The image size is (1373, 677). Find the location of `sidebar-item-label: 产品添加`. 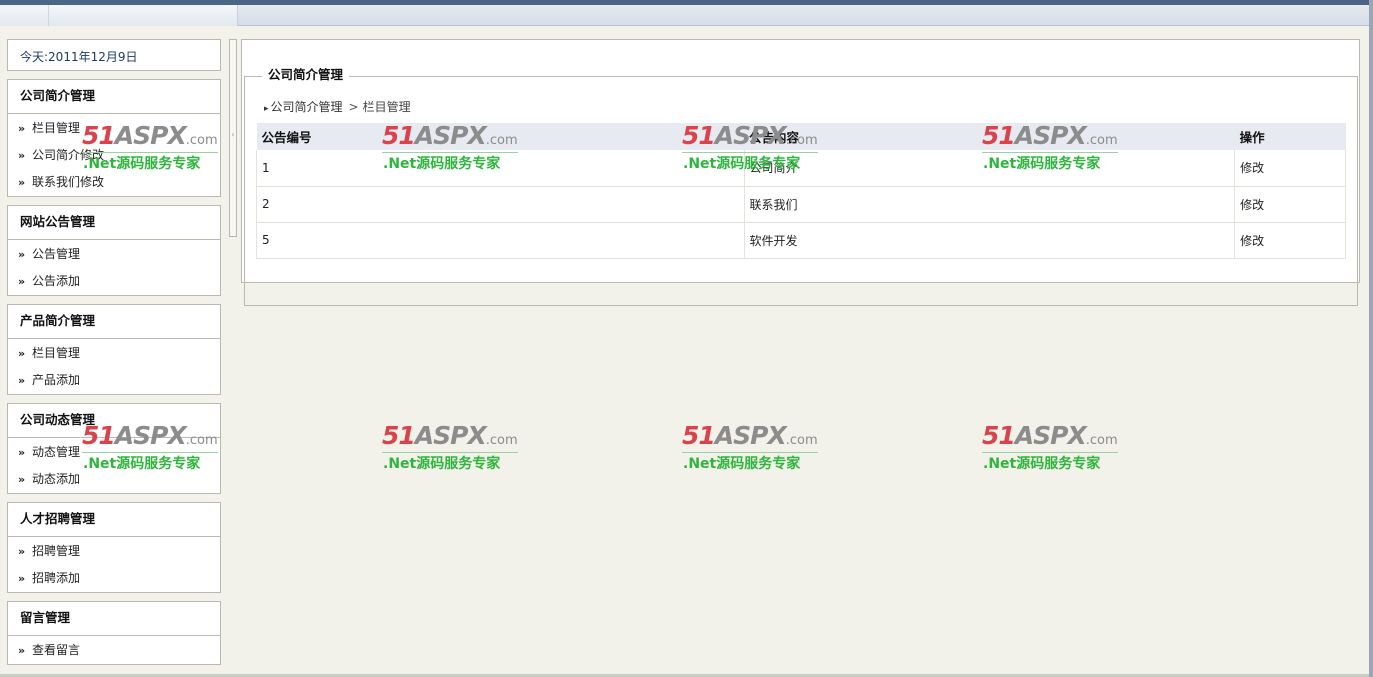

sidebar-item-label: 产品添加 is located at coordinates (56, 380).